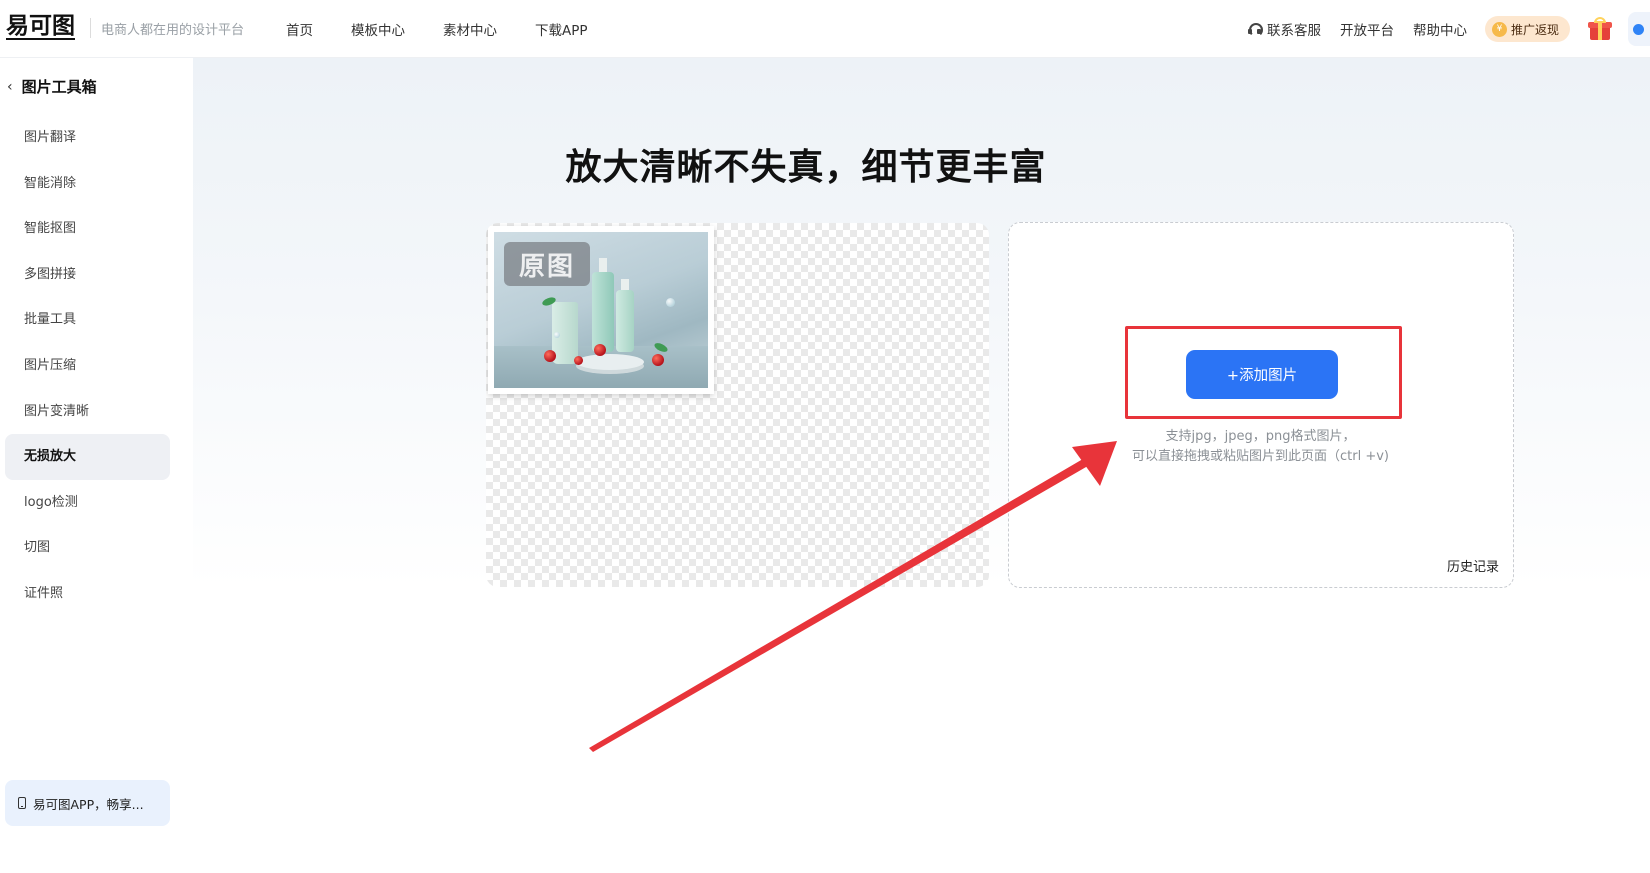 This screenshot has width=1650, height=873. I want to click on main-nav: 首页 模板中心 素材中心 下载APP, so click(456, 29).